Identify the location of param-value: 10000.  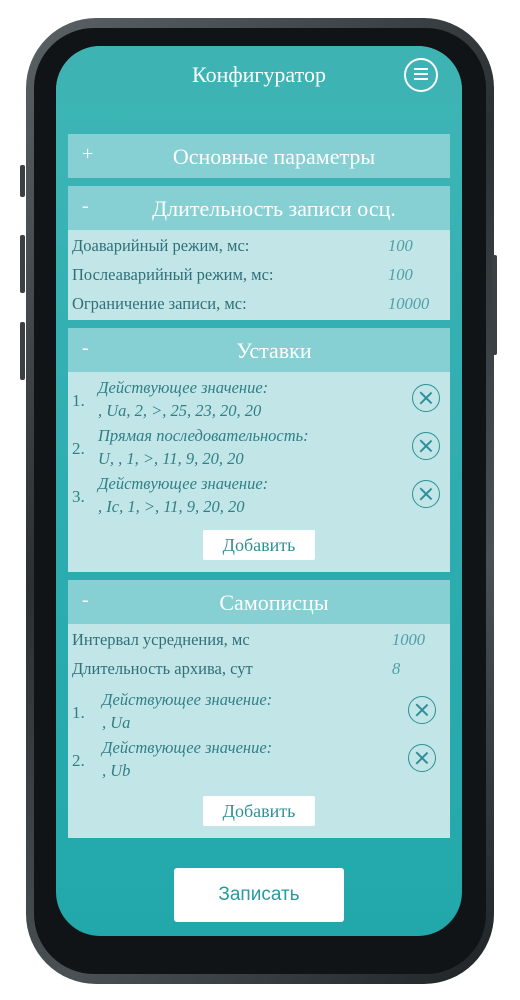
(408, 304).